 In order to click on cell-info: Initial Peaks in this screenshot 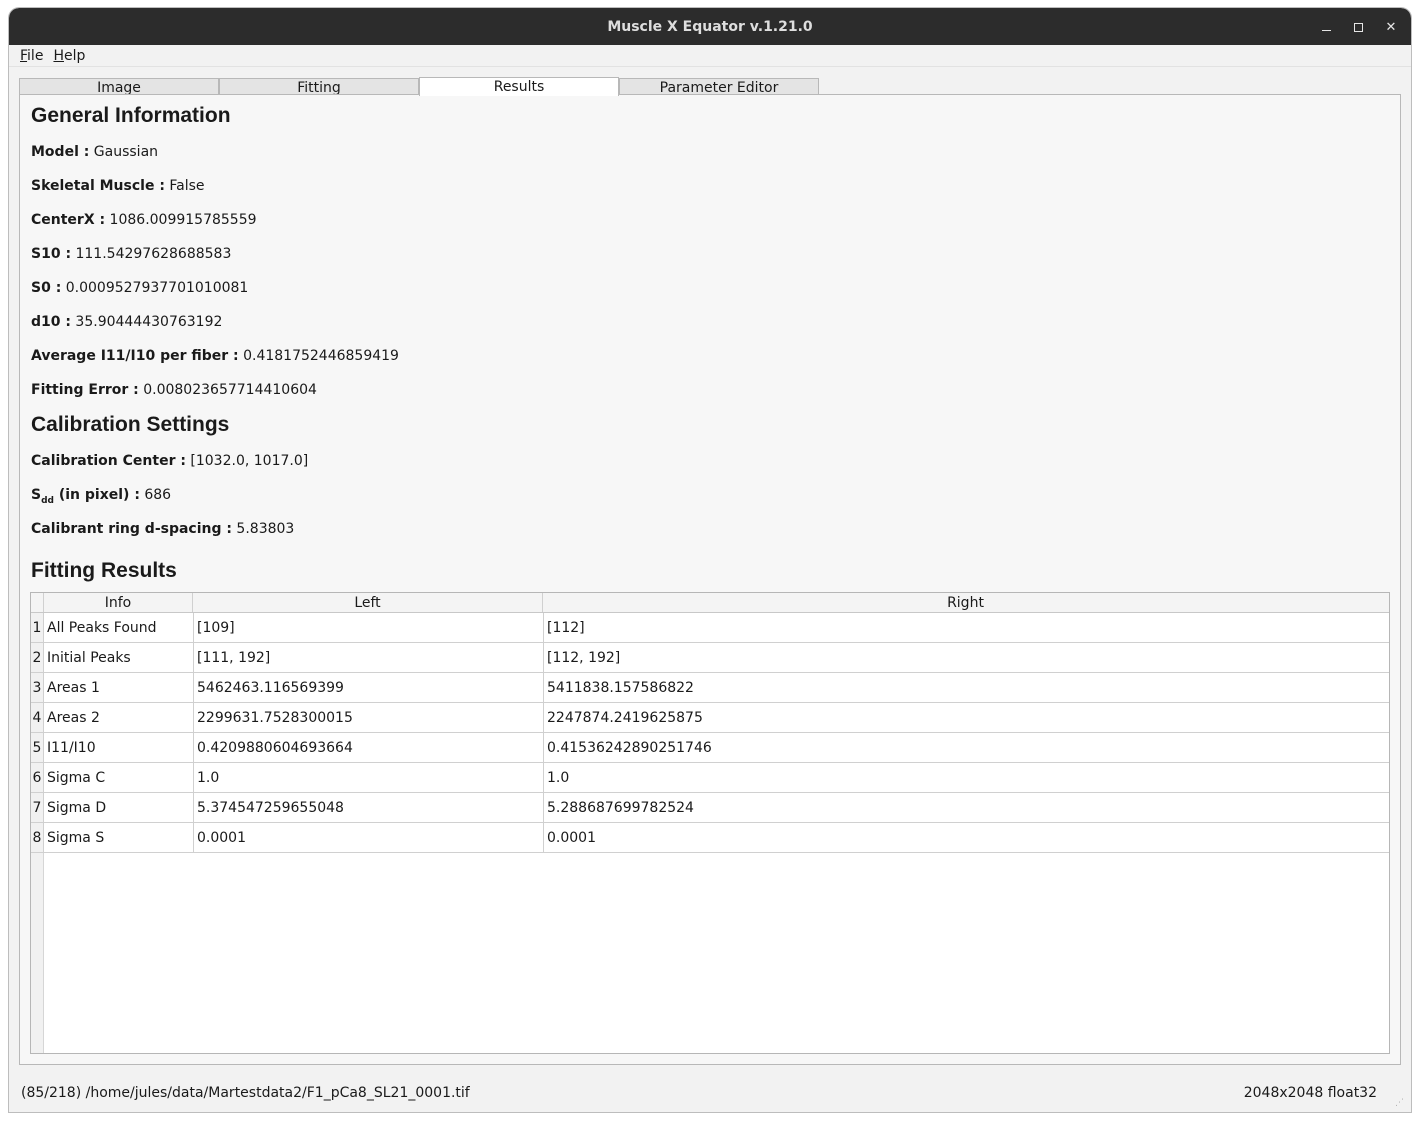, I will do `click(119, 657)`.